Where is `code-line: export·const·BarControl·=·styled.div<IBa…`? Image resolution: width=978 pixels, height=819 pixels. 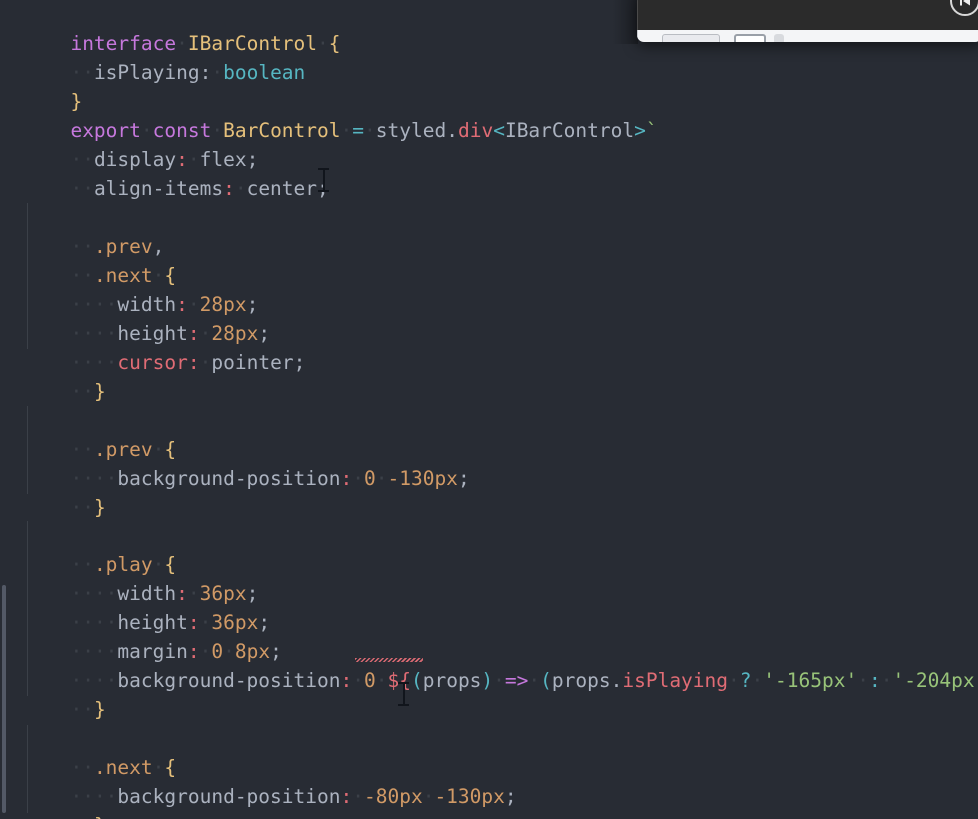 code-line: export·const·BarControl·=·styled.div<IBa… is located at coordinates (328, 114).